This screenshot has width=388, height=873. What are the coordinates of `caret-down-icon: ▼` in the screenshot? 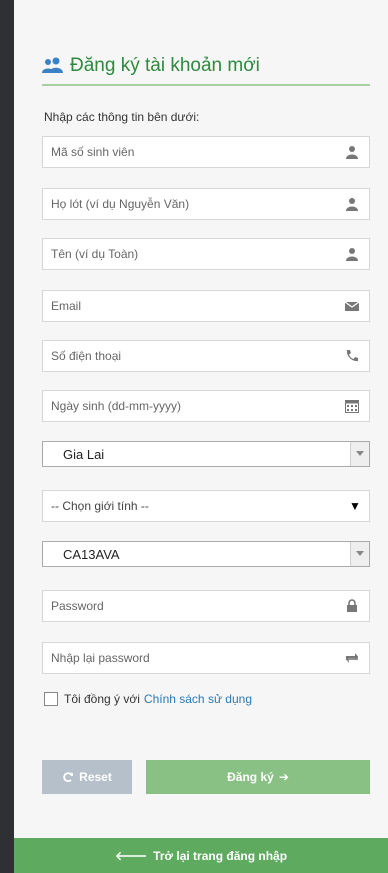 It's located at (355, 506).